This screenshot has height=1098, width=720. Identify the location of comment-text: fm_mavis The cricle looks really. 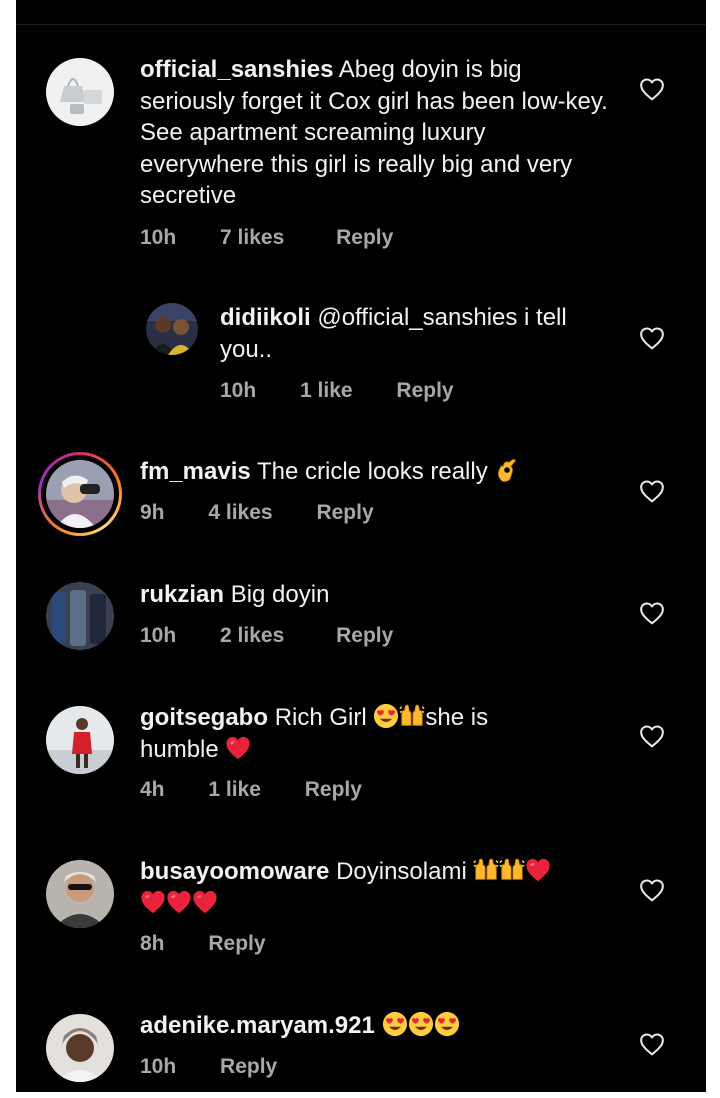
(375, 472).